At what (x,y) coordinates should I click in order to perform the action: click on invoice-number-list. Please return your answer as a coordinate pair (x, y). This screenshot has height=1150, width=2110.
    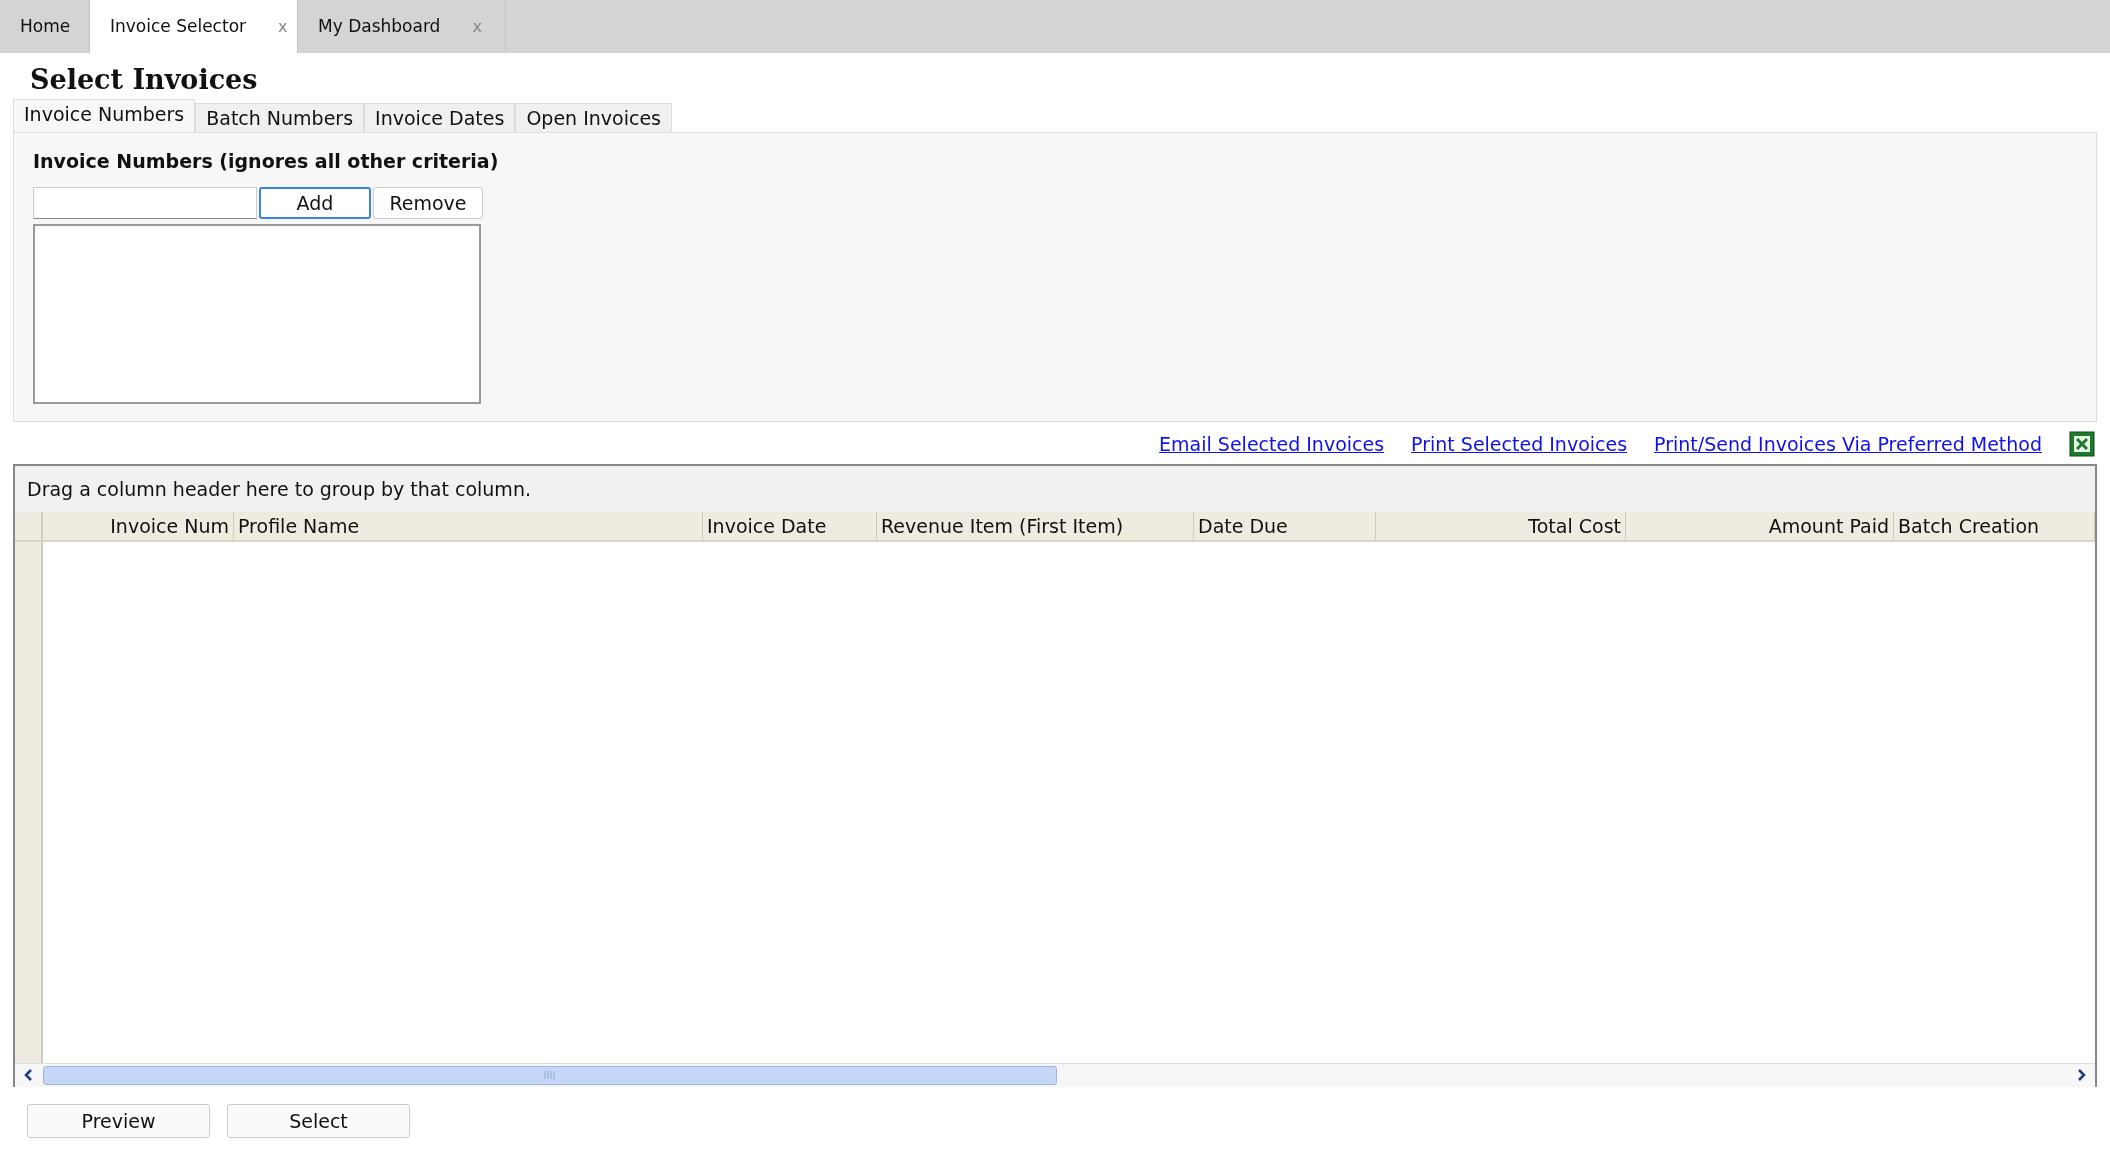
    Looking at the image, I should click on (257, 314).